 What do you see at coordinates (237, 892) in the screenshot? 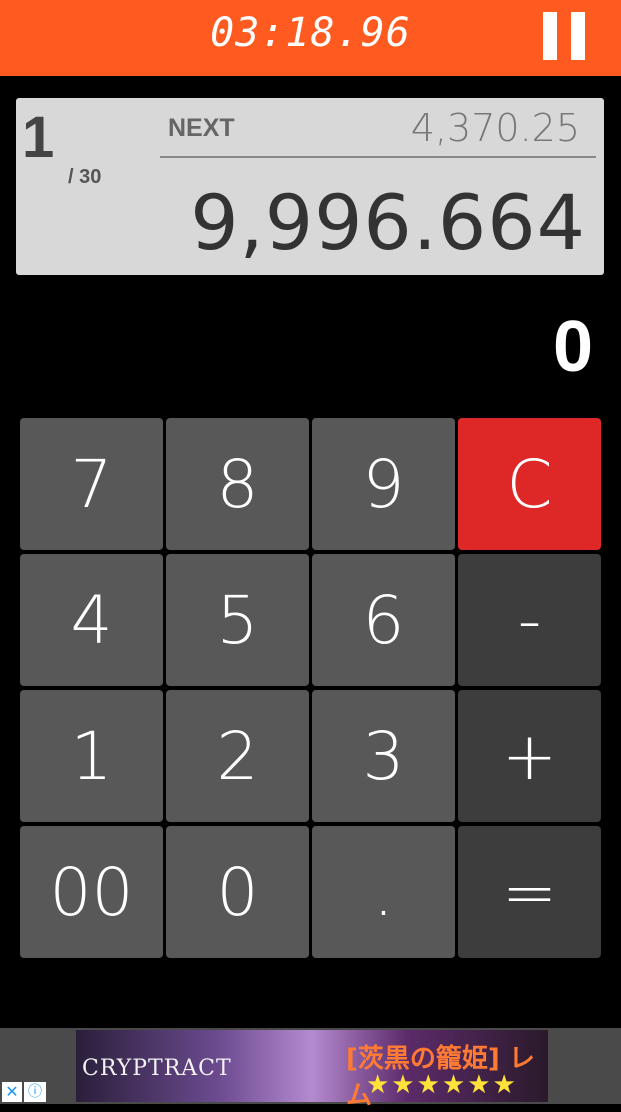
I see `key-0: 0` at bounding box center [237, 892].